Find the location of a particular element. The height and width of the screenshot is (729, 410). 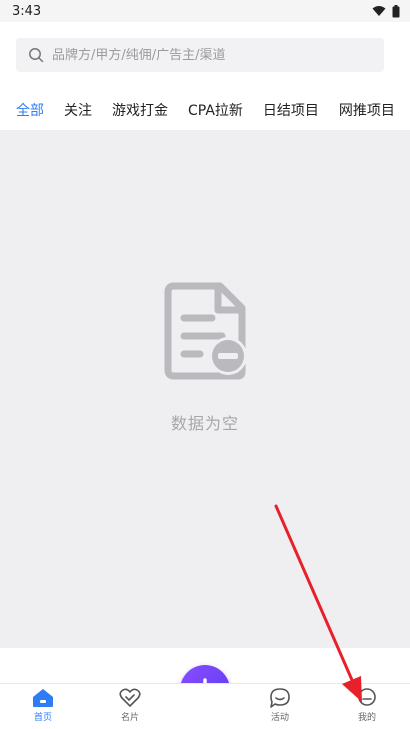

empty-document-icon is located at coordinates (205, 331).